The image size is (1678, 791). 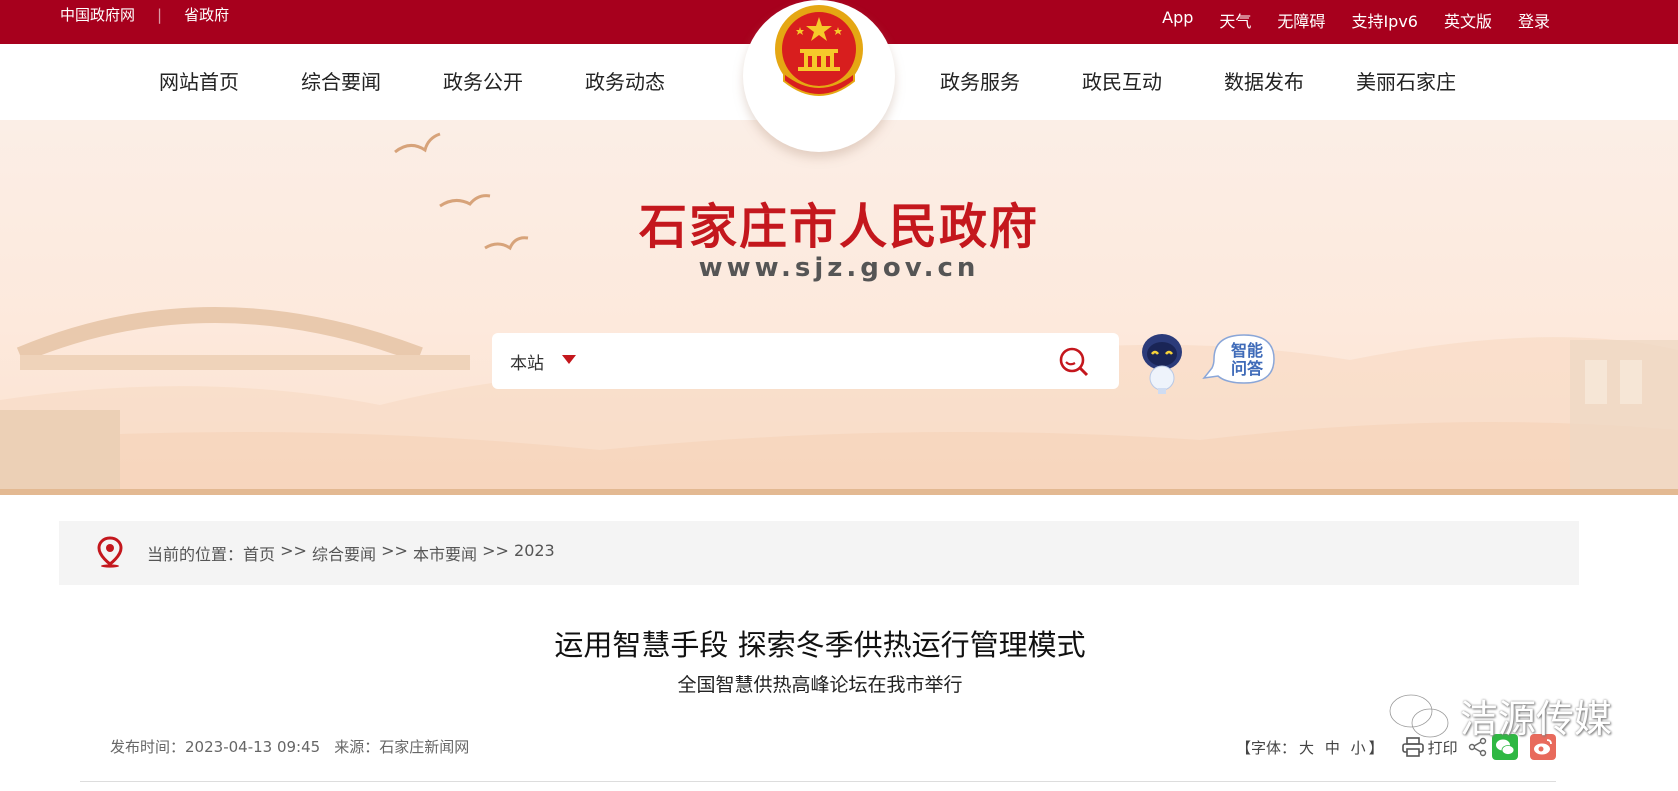 What do you see at coordinates (818, 781) in the screenshot?
I see `meta-divider` at bounding box center [818, 781].